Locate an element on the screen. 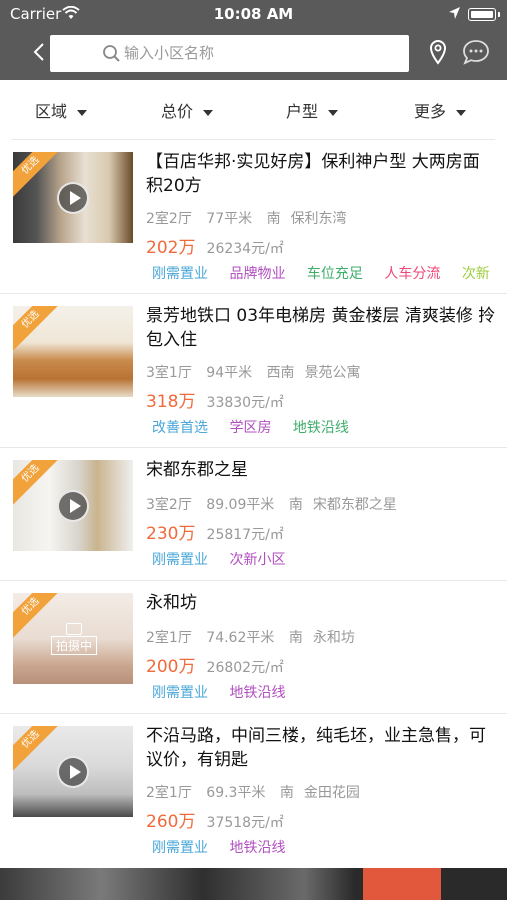 This screenshot has width=507, height=900. unit-price: 37518元/㎡ is located at coordinates (245, 823).